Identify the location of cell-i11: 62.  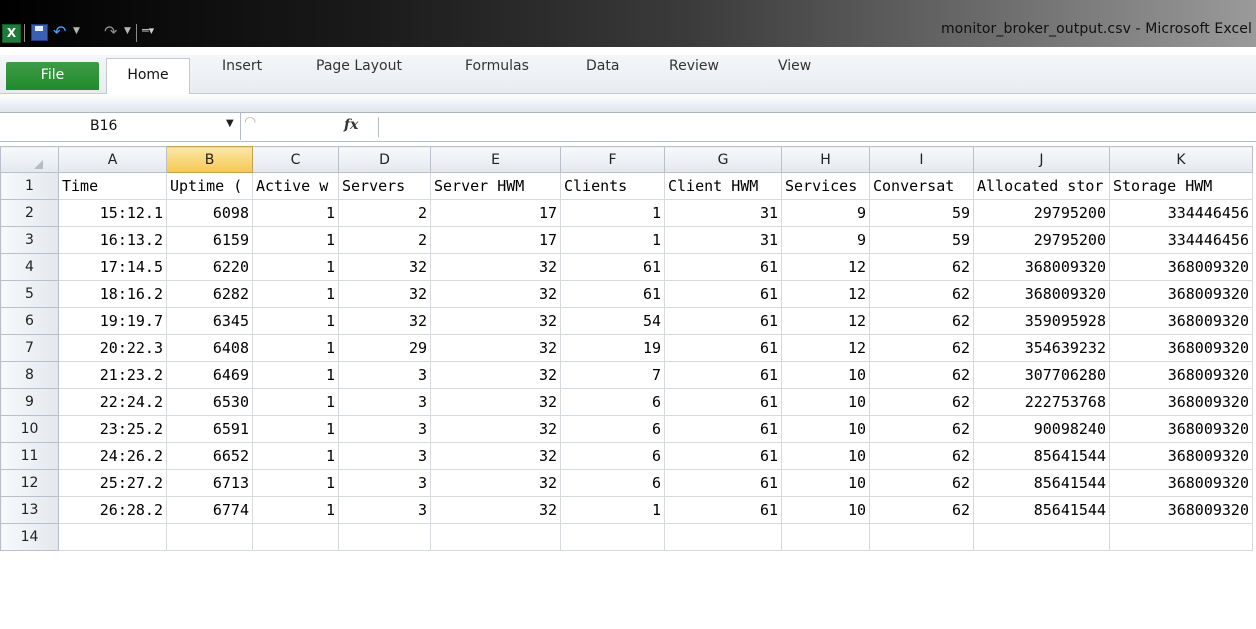
(921, 456).